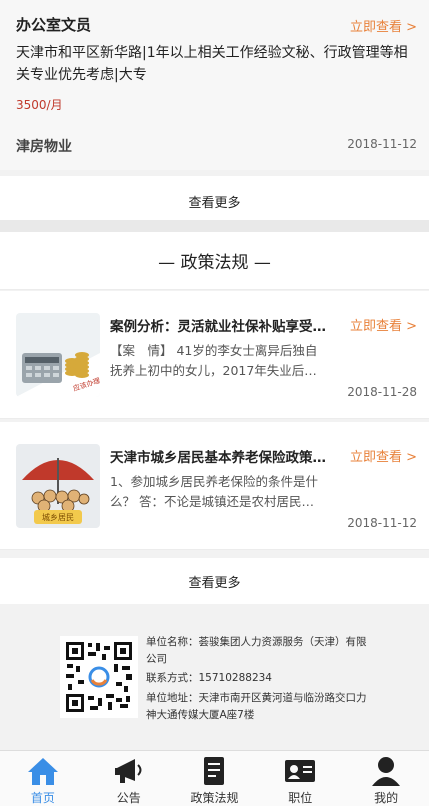 The height and width of the screenshot is (806, 429). Describe the element at coordinates (42, 798) in the screenshot. I see `tab-label: 首页` at that location.